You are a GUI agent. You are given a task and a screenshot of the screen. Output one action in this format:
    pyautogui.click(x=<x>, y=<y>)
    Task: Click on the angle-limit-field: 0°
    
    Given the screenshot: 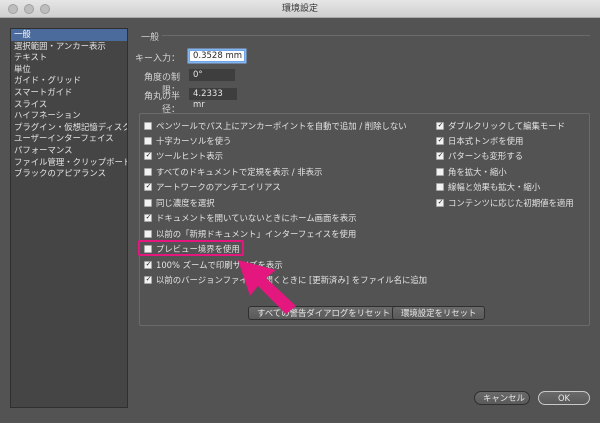 What is the action you would take?
    pyautogui.click(x=212, y=75)
    